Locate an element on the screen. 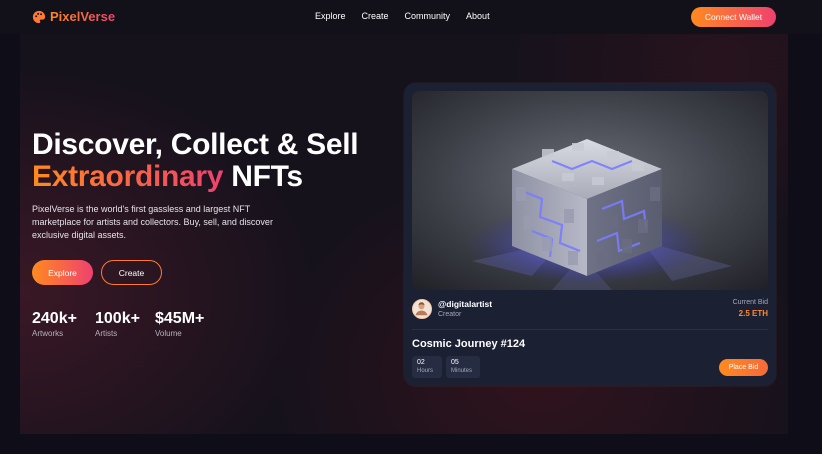  nav-link-create: Create is located at coordinates (375, 16).